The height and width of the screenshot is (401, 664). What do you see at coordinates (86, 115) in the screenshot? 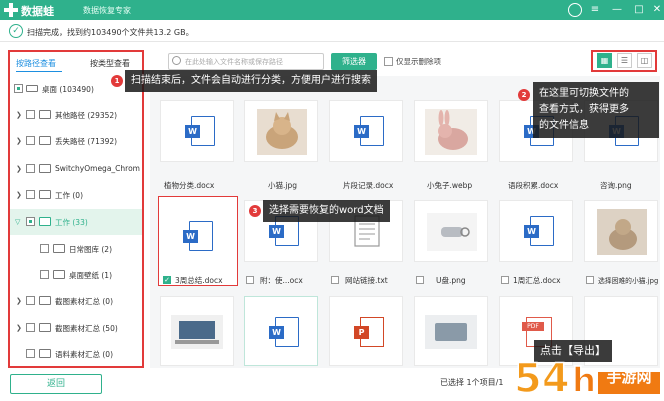
I see `tree-label: 其他路径 (29352)` at bounding box center [86, 115].